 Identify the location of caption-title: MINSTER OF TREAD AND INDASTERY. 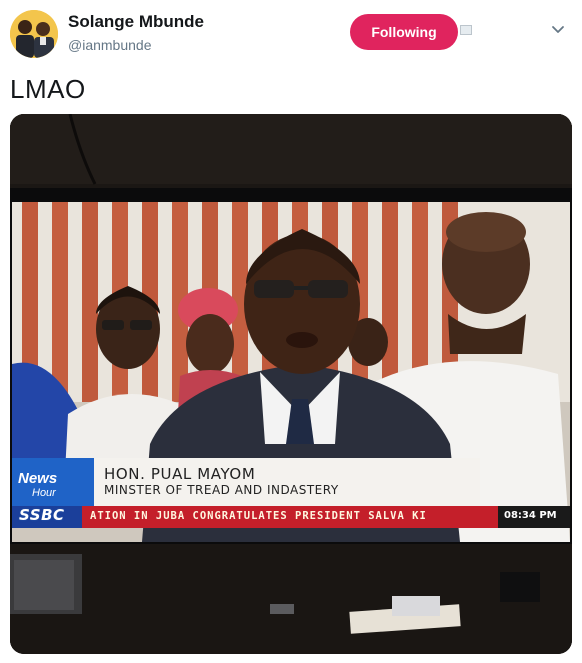
(221, 490).